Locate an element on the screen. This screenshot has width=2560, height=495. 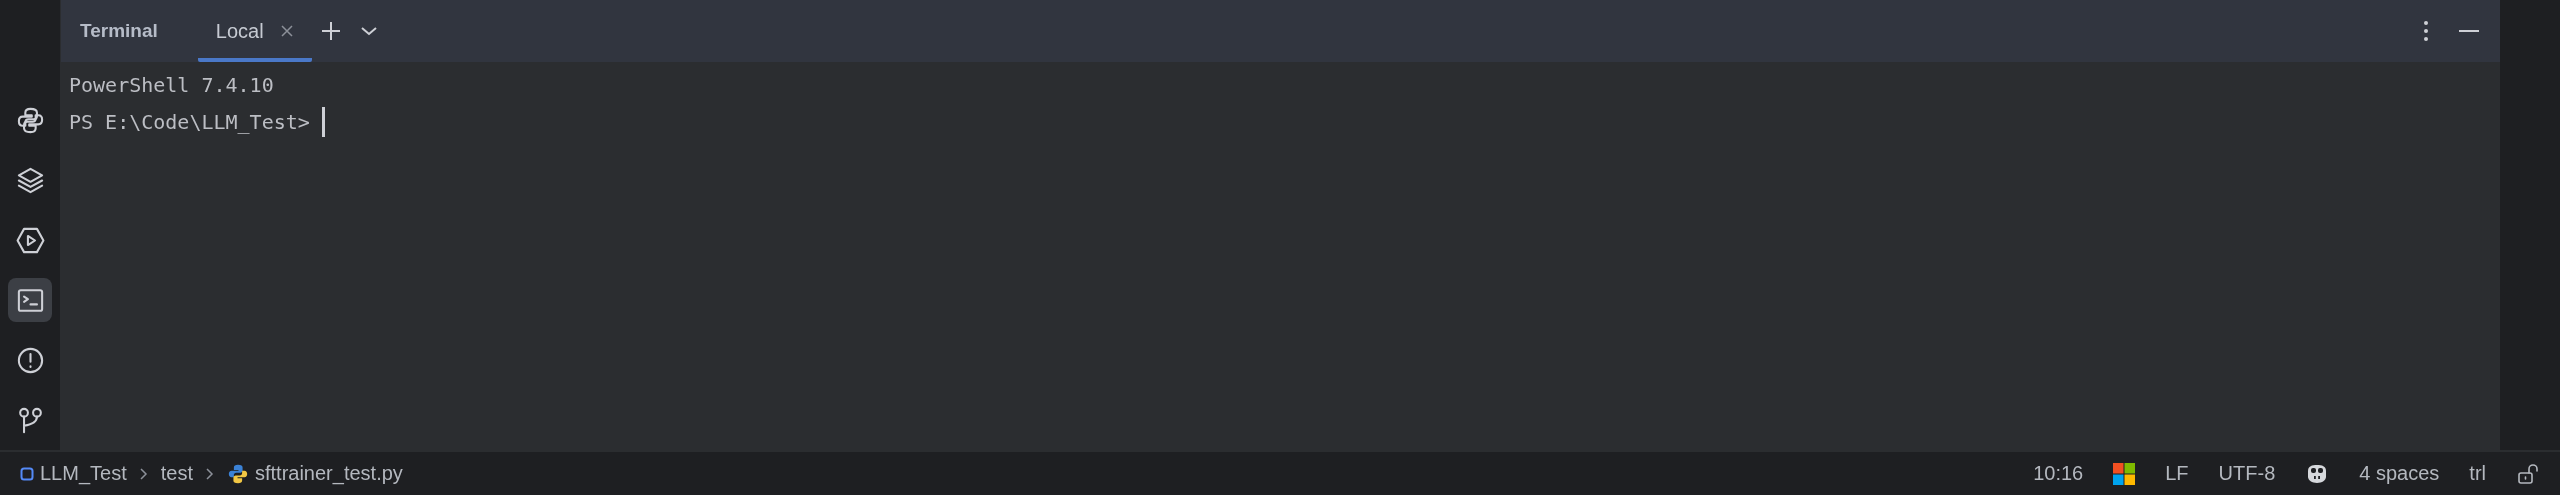
breadcrumb-item: sfttrainer_test.py is located at coordinates (328, 473).